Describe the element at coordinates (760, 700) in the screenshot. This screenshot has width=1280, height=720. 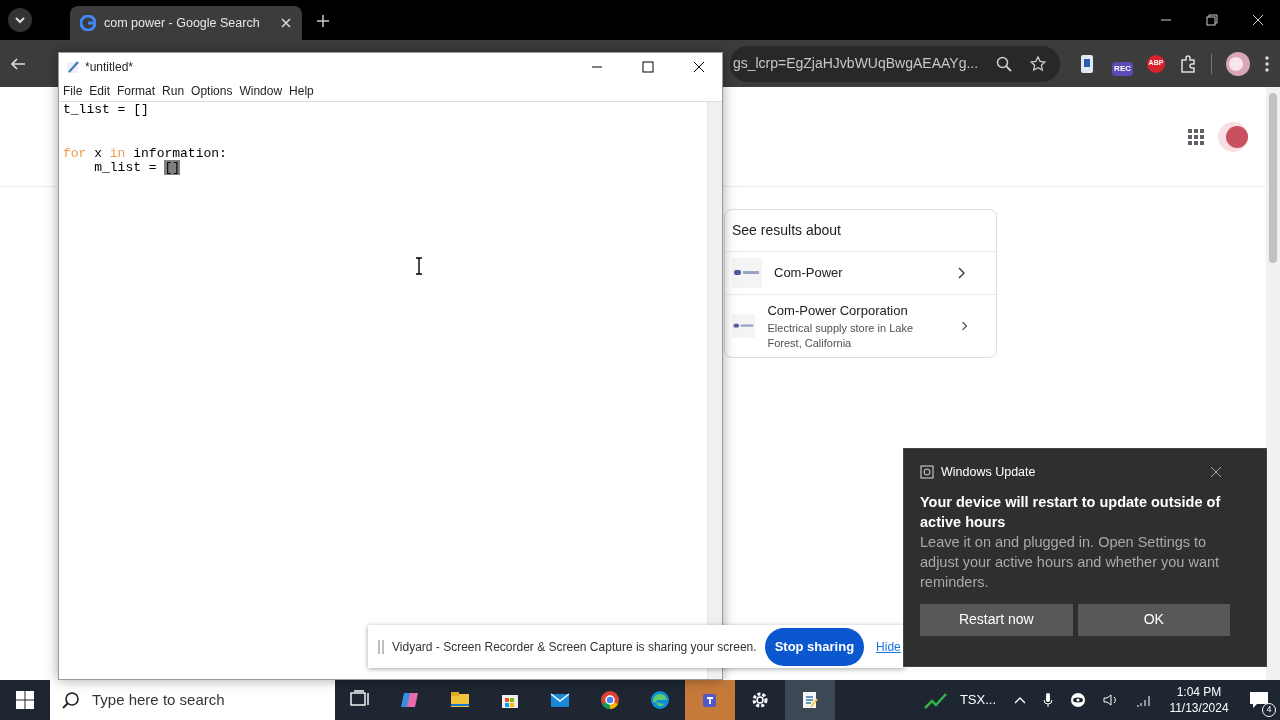
I see `settings-icon` at that location.